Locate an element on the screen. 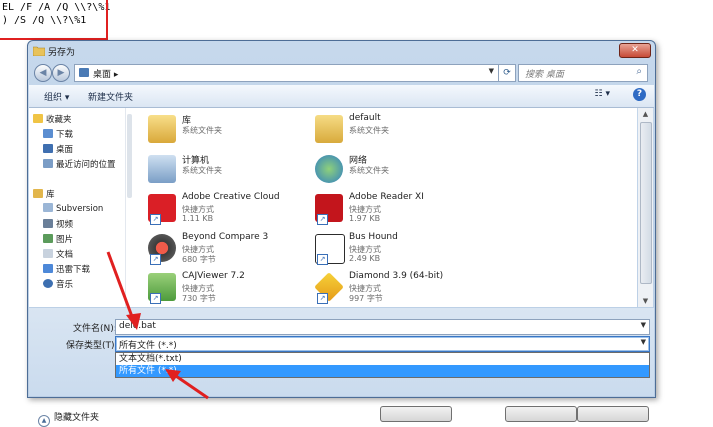  close-button: ✕ is located at coordinates (635, 50).